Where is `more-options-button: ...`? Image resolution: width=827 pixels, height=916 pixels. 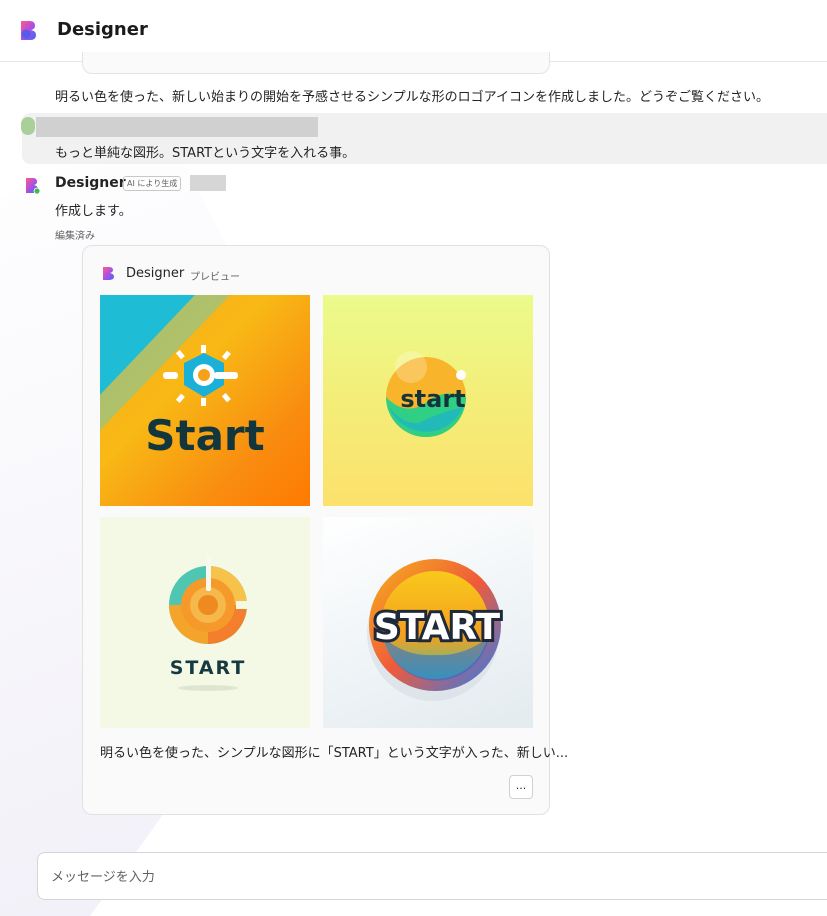 more-options-button: ... is located at coordinates (521, 787).